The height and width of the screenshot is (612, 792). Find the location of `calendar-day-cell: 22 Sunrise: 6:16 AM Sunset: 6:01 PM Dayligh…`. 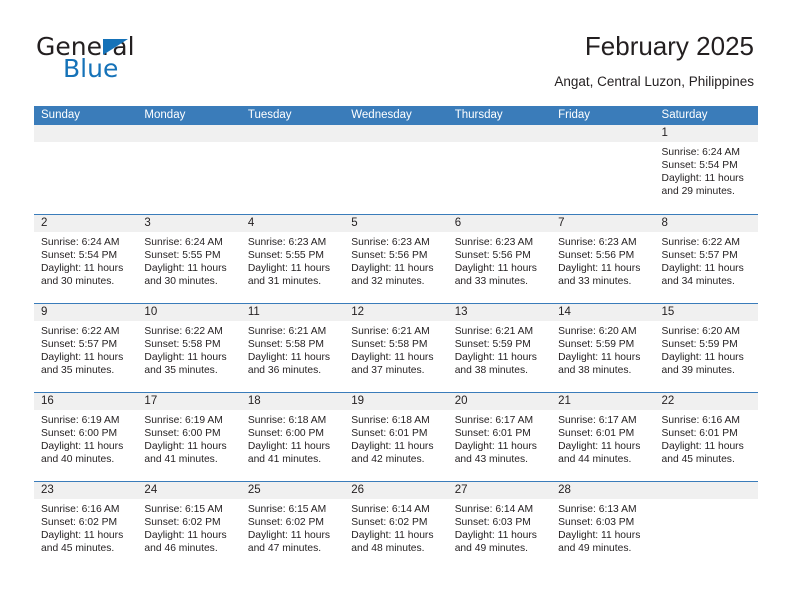

calendar-day-cell: 22 Sunrise: 6:16 AM Sunset: 6:01 PM Dayligh… is located at coordinates (706, 437).